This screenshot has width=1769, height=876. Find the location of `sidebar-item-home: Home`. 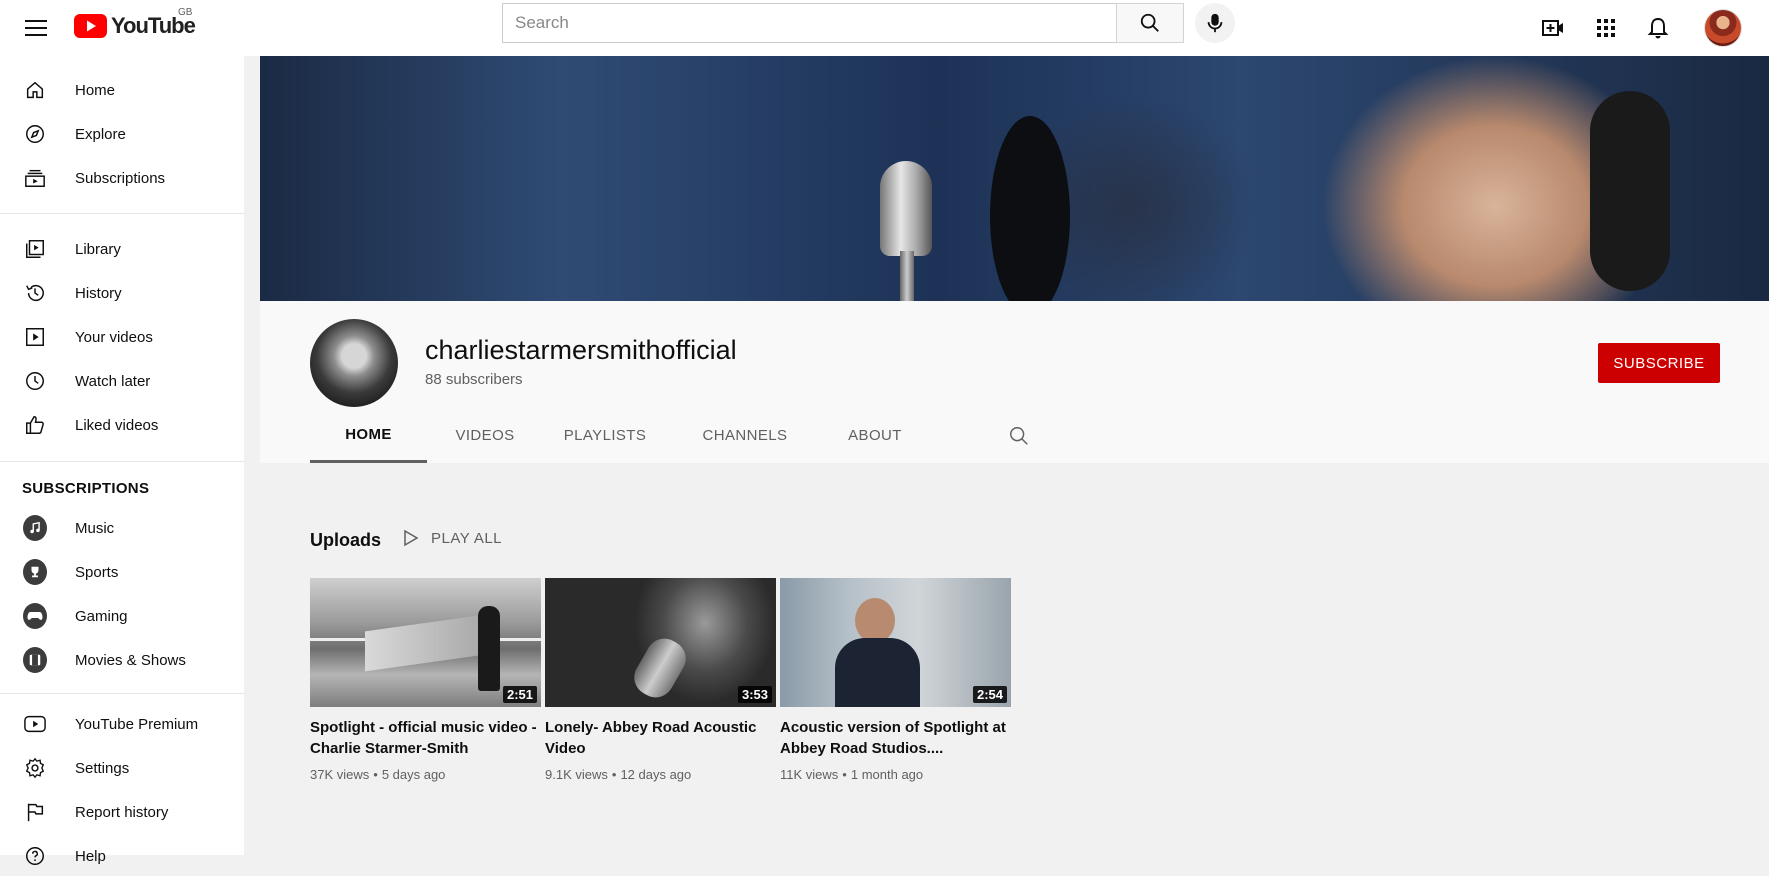

sidebar-item-home: Home is located at coordinates (122, 90).